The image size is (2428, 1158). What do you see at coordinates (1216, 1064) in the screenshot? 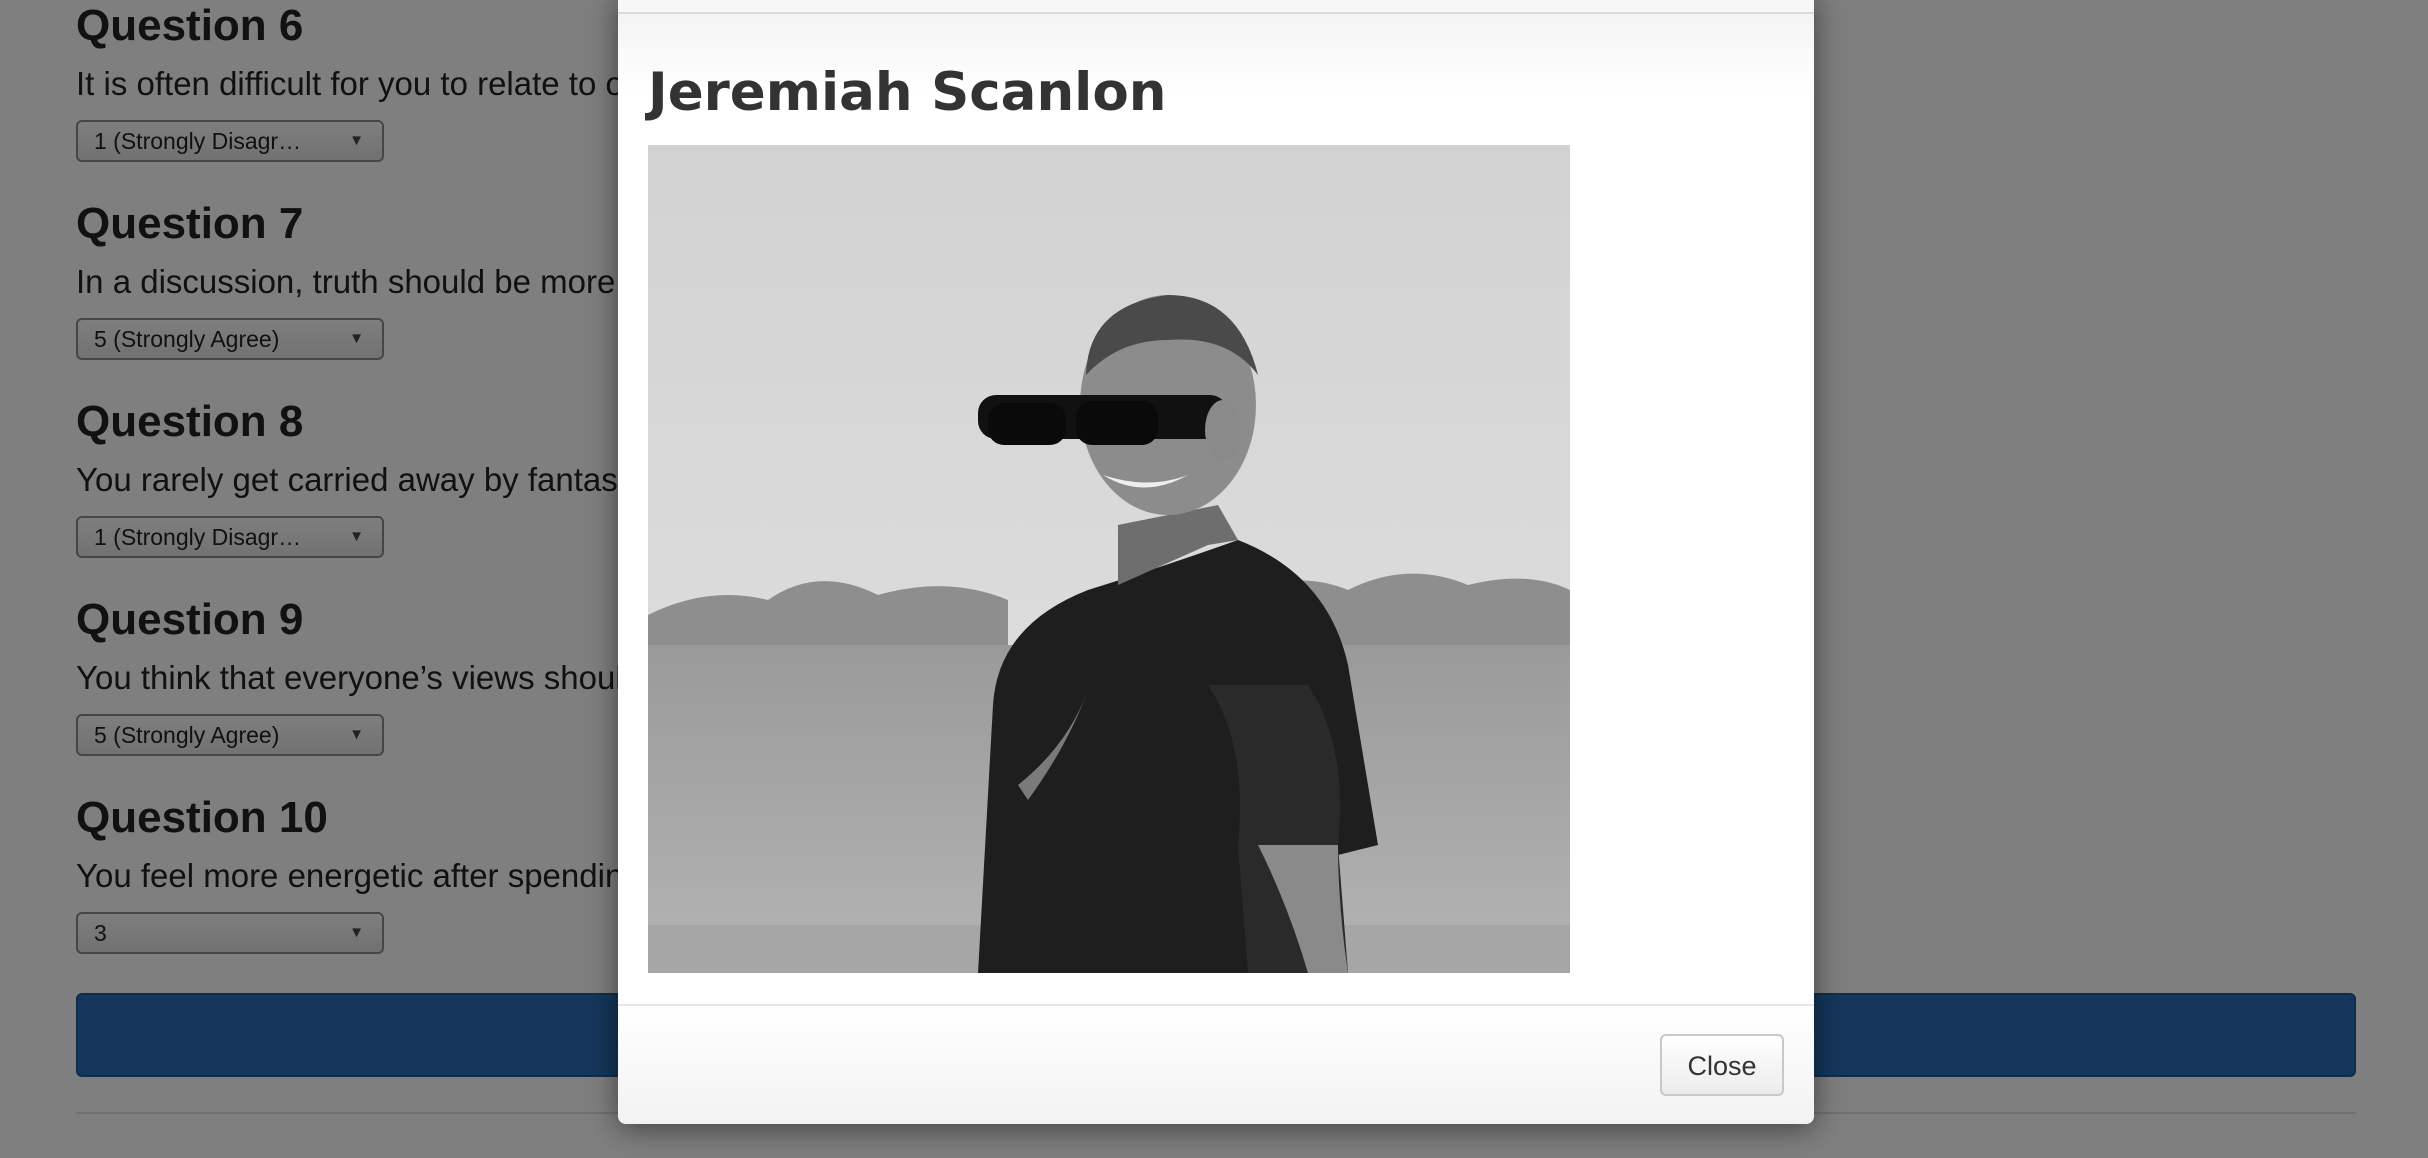
I see `modal-footer: Close` at bounding box center [1216, 1064].